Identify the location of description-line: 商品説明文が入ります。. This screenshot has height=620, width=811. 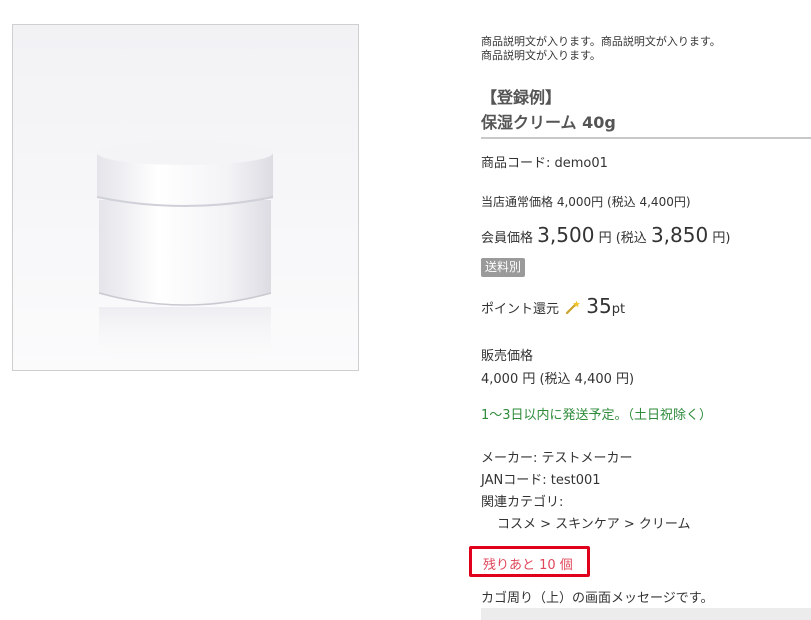
(541, 55).